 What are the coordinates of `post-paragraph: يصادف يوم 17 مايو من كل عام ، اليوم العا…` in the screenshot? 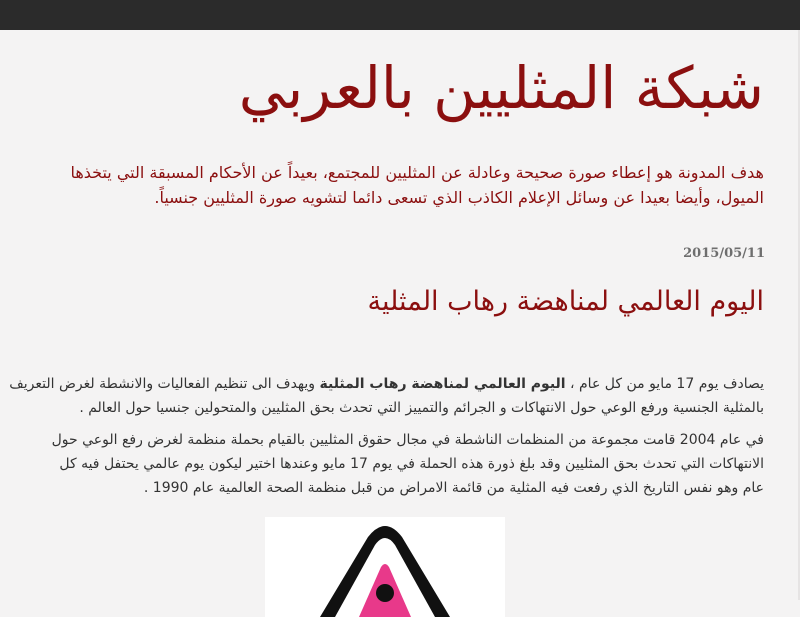 It's located at (384, 396).